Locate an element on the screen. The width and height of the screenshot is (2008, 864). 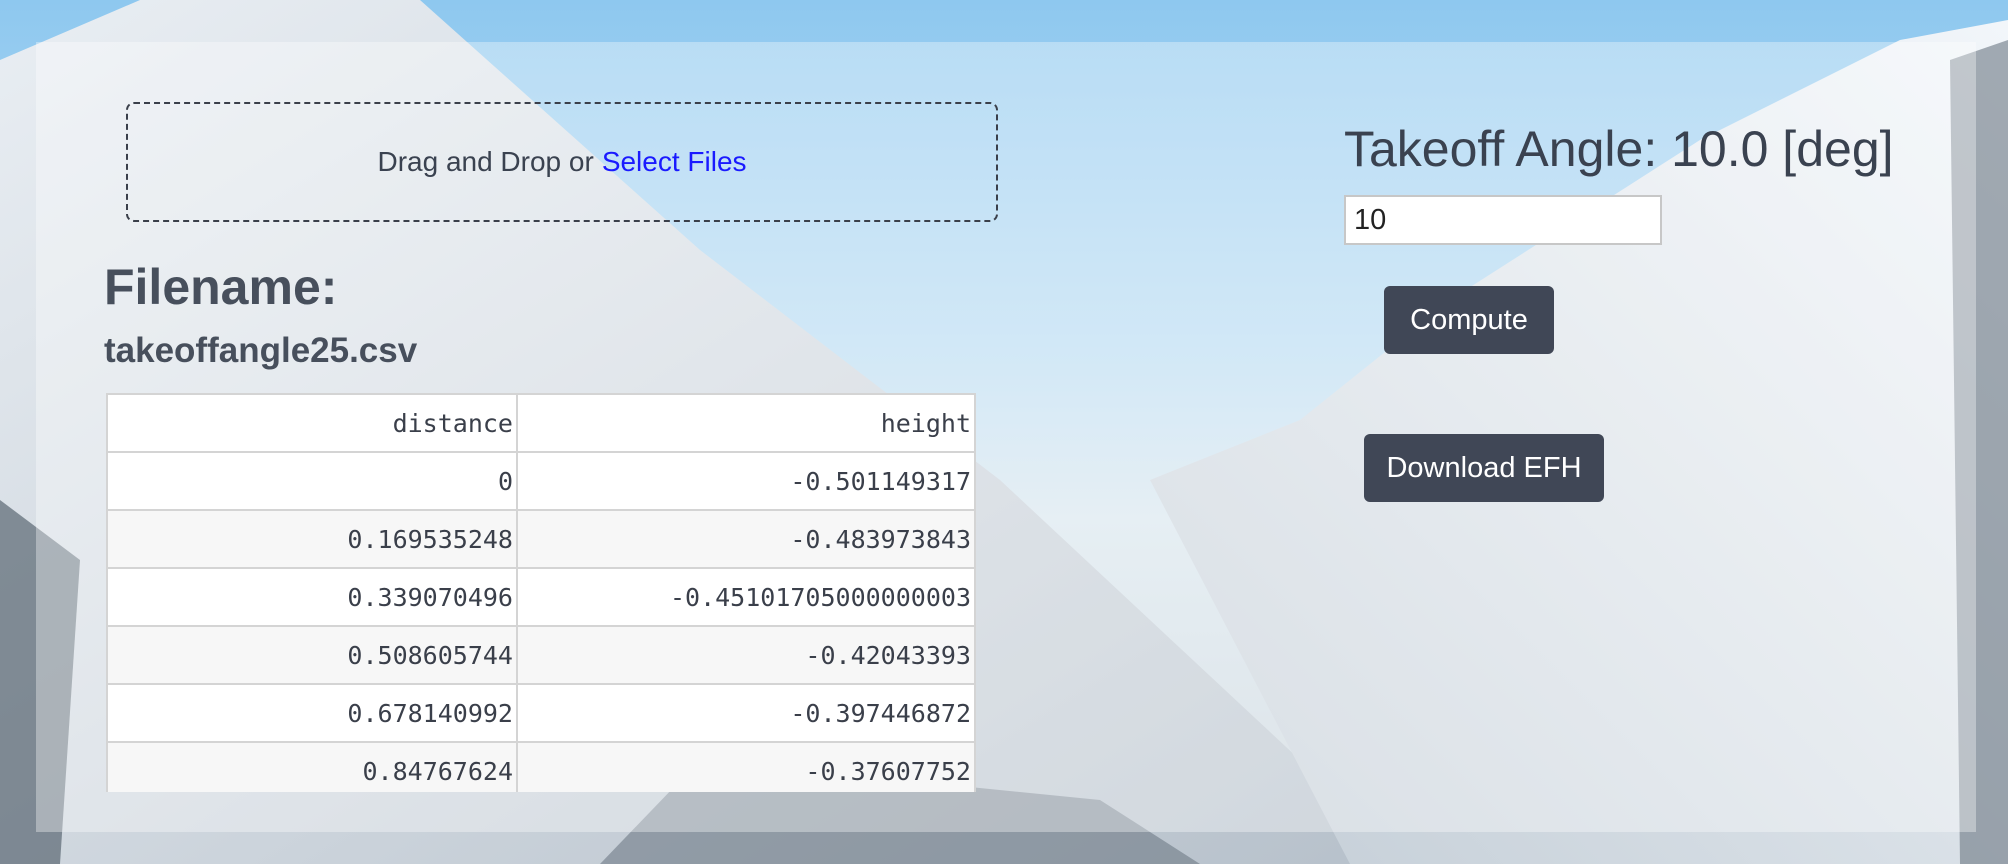
filename-heading: Filename: is located at coordinates (221, 287).